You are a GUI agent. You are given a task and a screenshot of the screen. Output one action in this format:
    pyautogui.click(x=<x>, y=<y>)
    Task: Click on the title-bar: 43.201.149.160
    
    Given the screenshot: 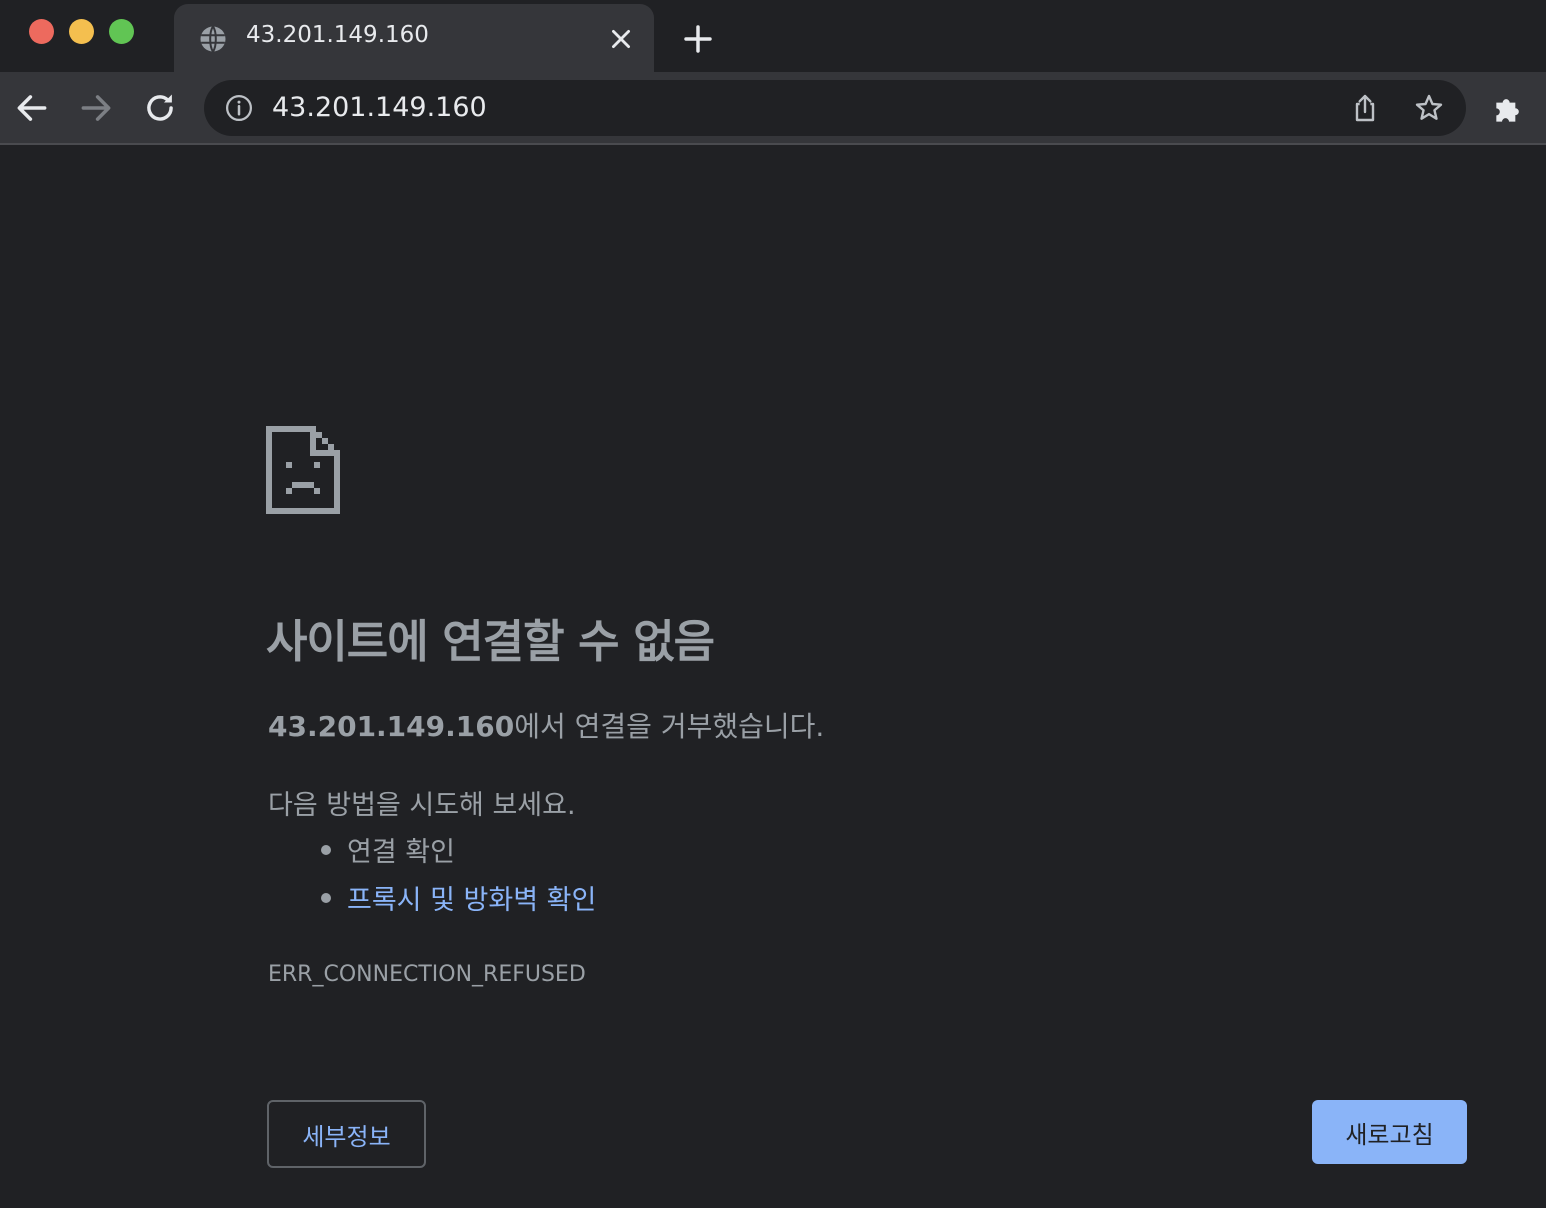 What is the action you would take?
    pyautogui.click(x=773, y=36)
    